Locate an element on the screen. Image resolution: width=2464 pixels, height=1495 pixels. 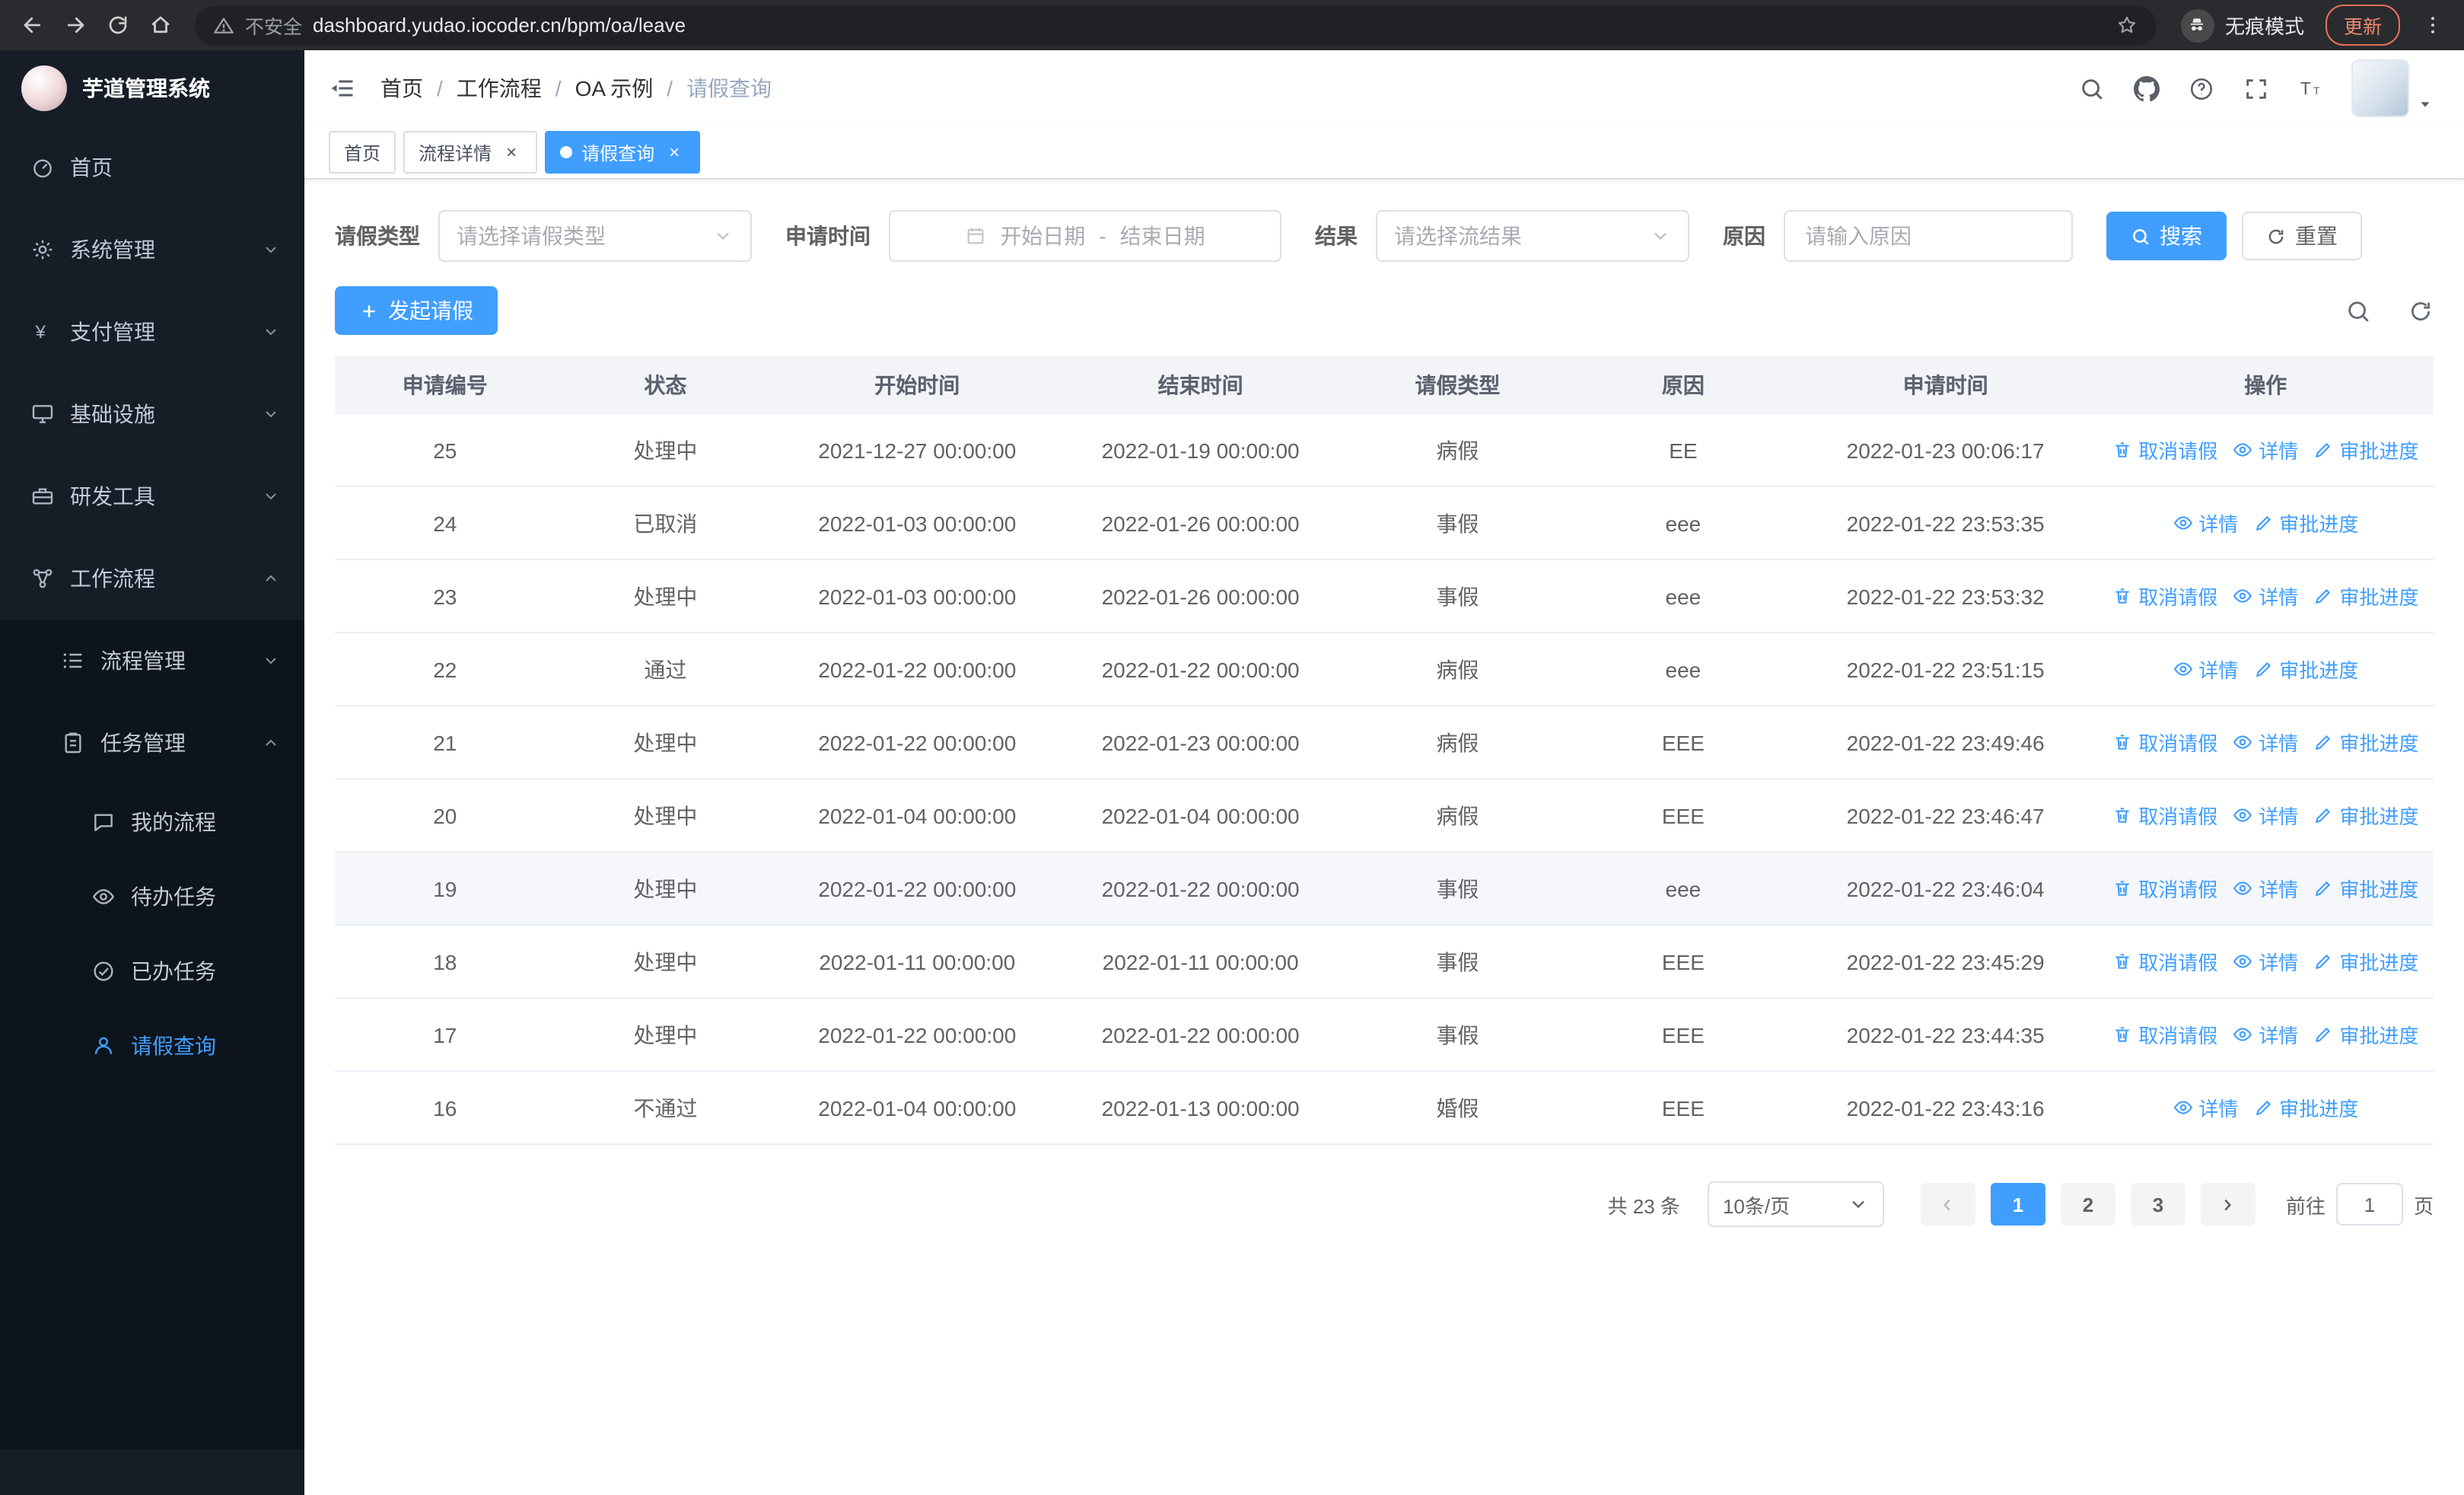
breadcrumb-item-home: 首页 is located at coordinates (401, 89).